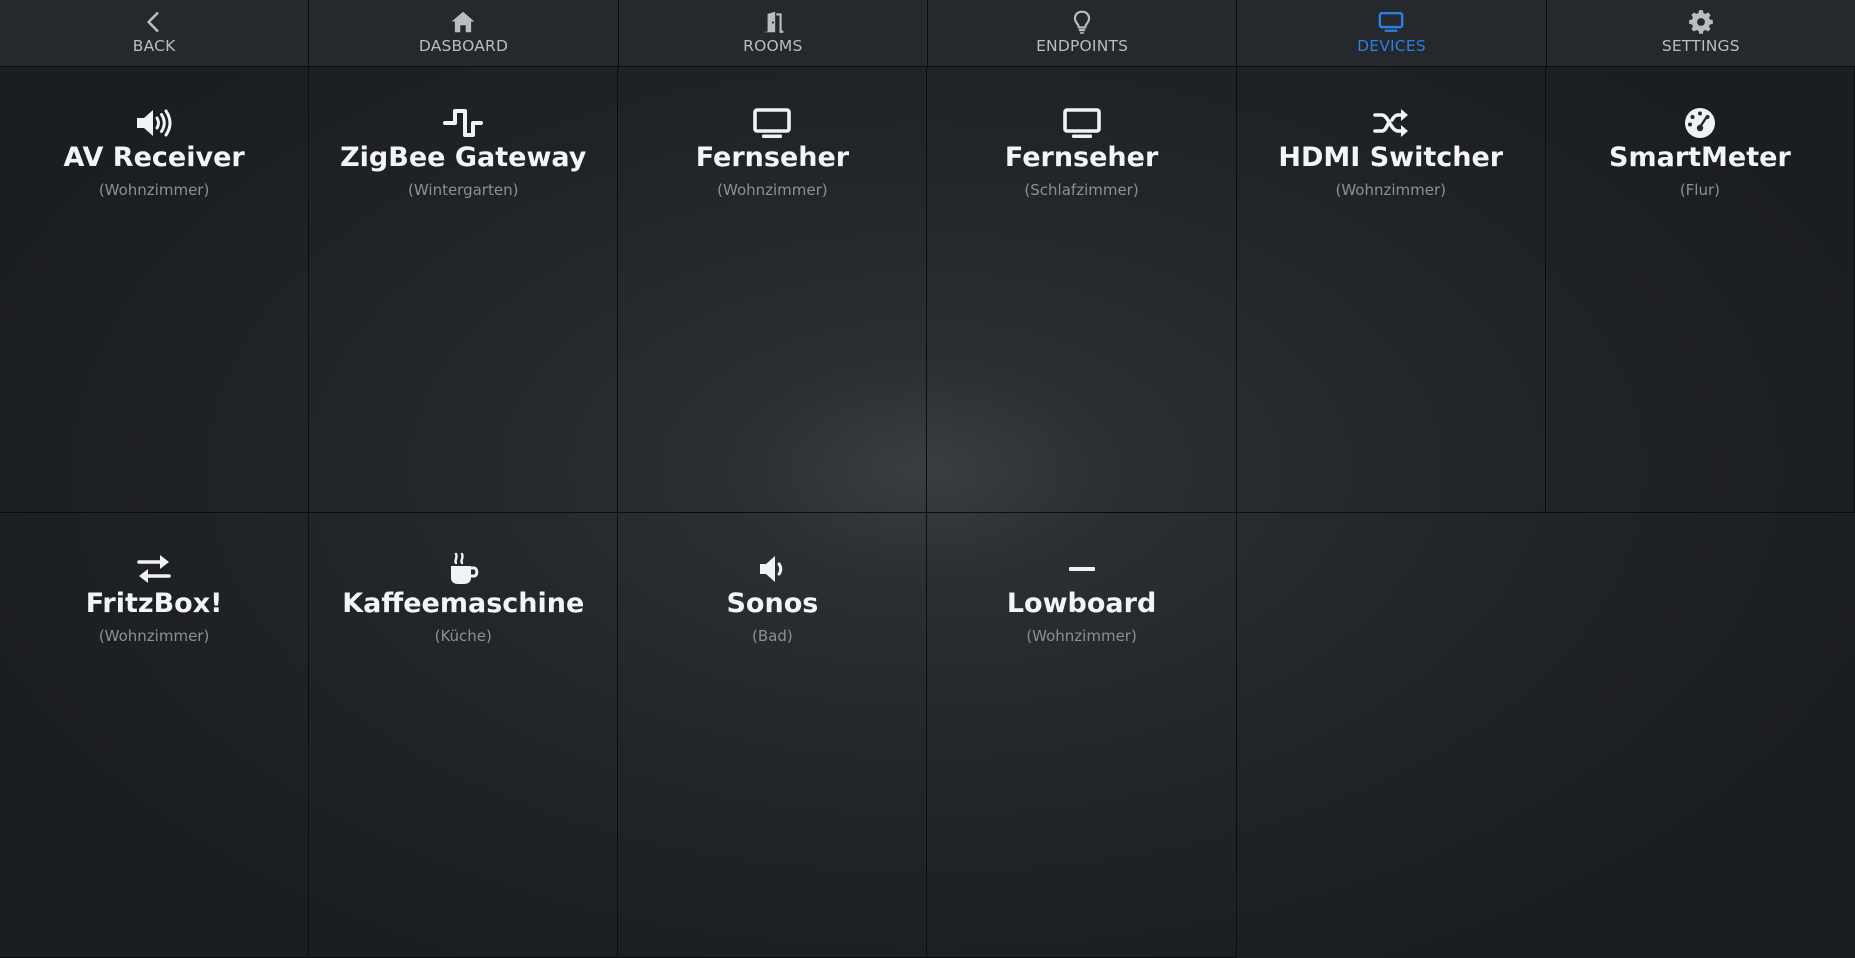 The width and height of the screenshot is (1855, 958). I want to click on home-icon, so click(463, 22).